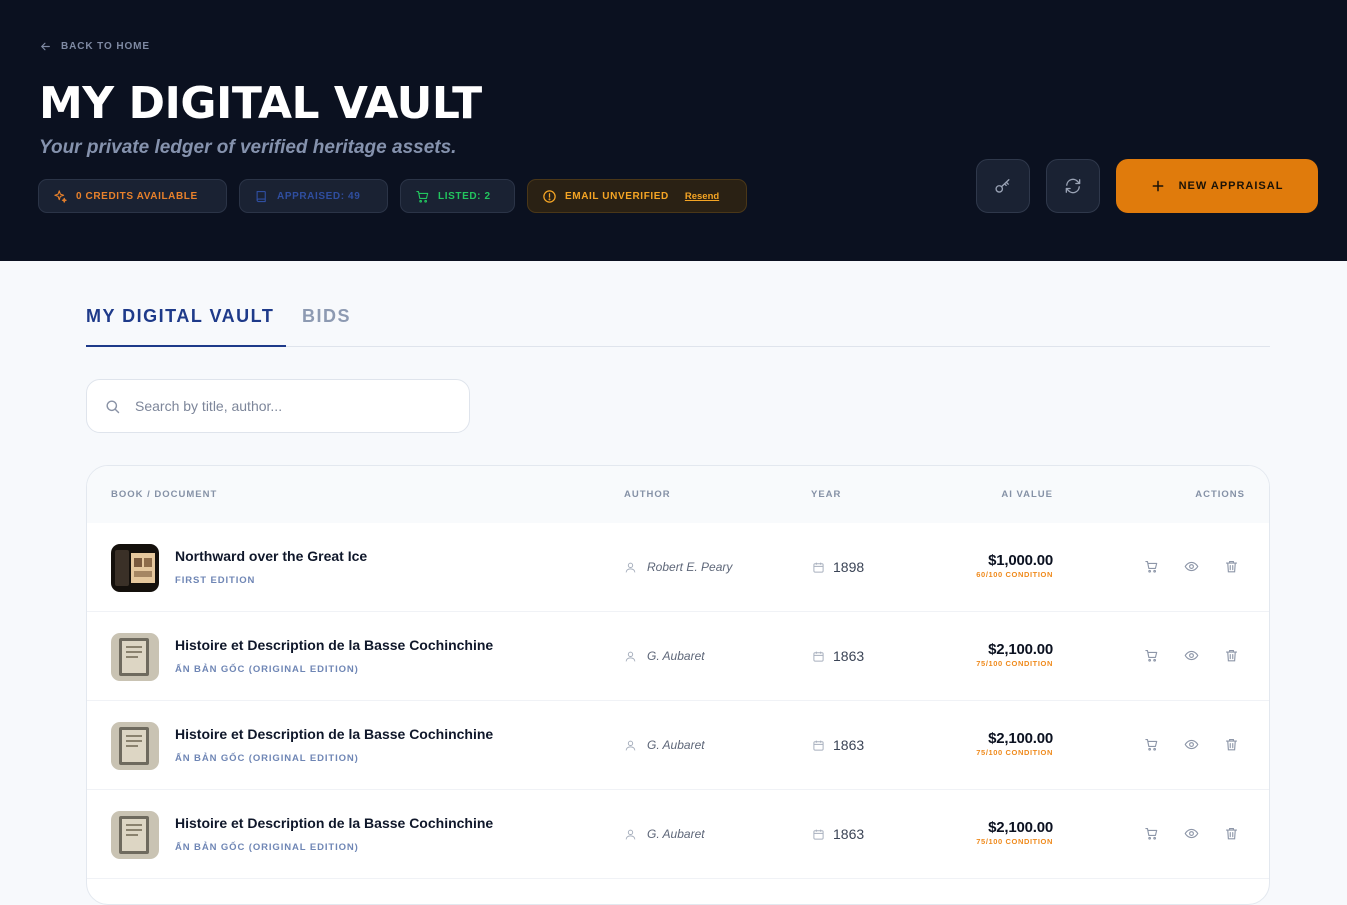 This screenshot has width=1347, height=905. I want to click on key-icon, so click(1002, 186).